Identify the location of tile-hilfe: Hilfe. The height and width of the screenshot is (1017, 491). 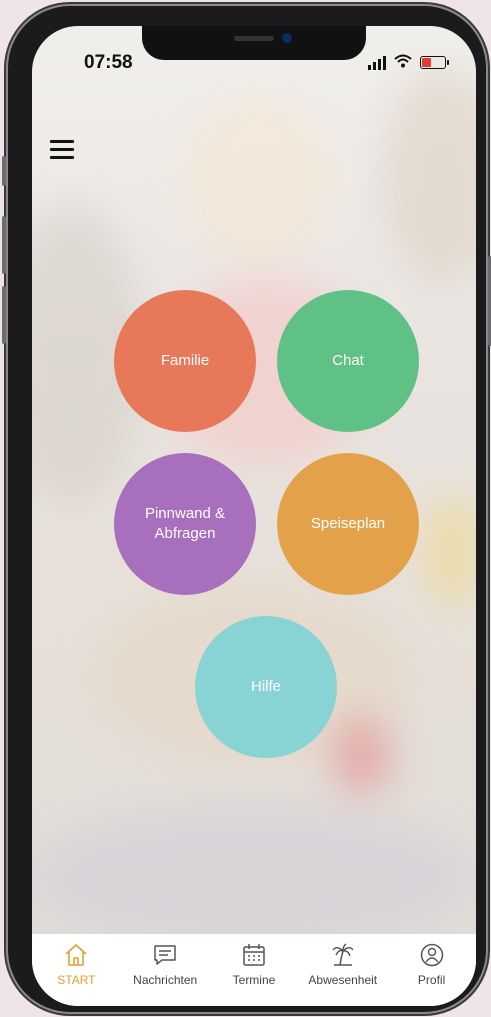
(266, 687).